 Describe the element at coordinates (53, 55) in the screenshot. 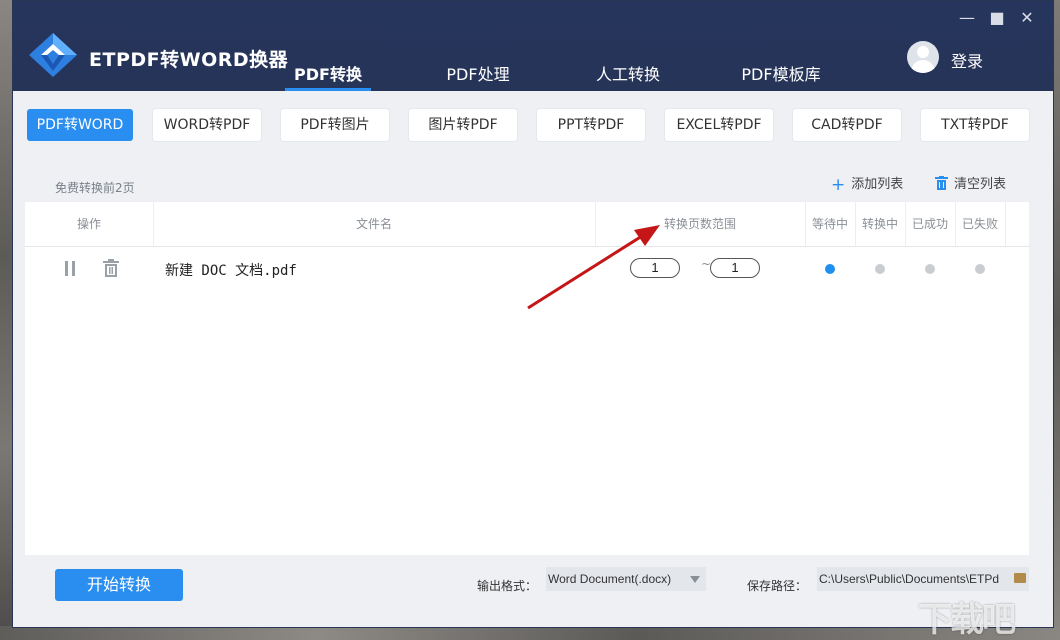

I see `app-logo-icon` at that location.